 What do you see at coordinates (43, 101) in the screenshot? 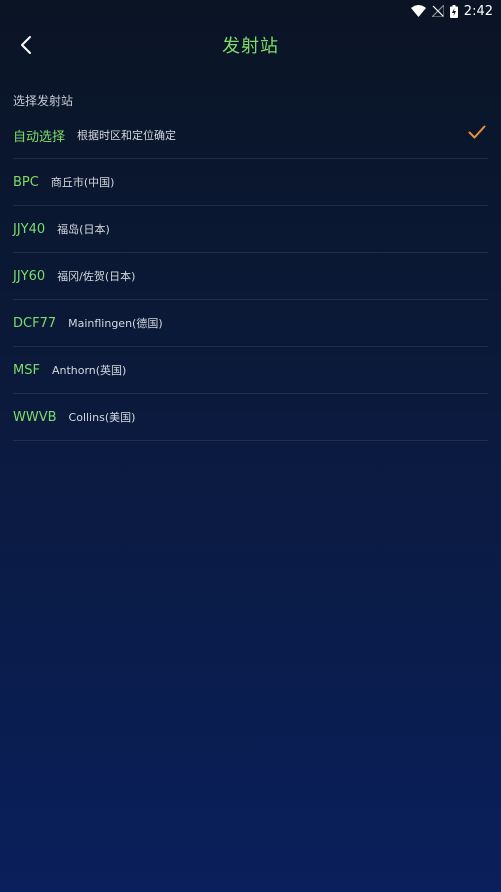
I see `section-label: 选择发射站` at bounding box center [43, 101].